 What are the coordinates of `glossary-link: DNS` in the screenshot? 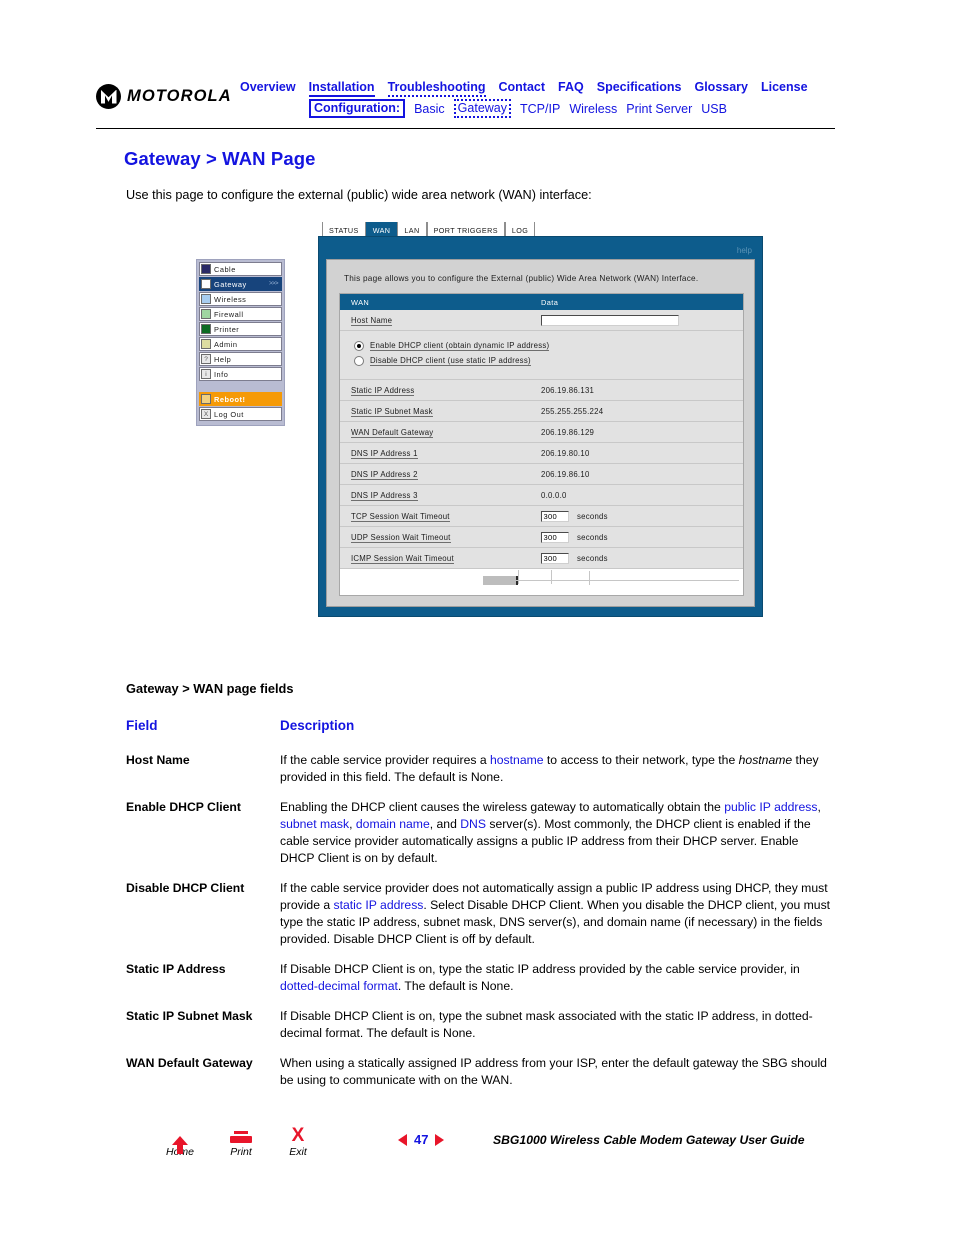 It's located at (473, 824).